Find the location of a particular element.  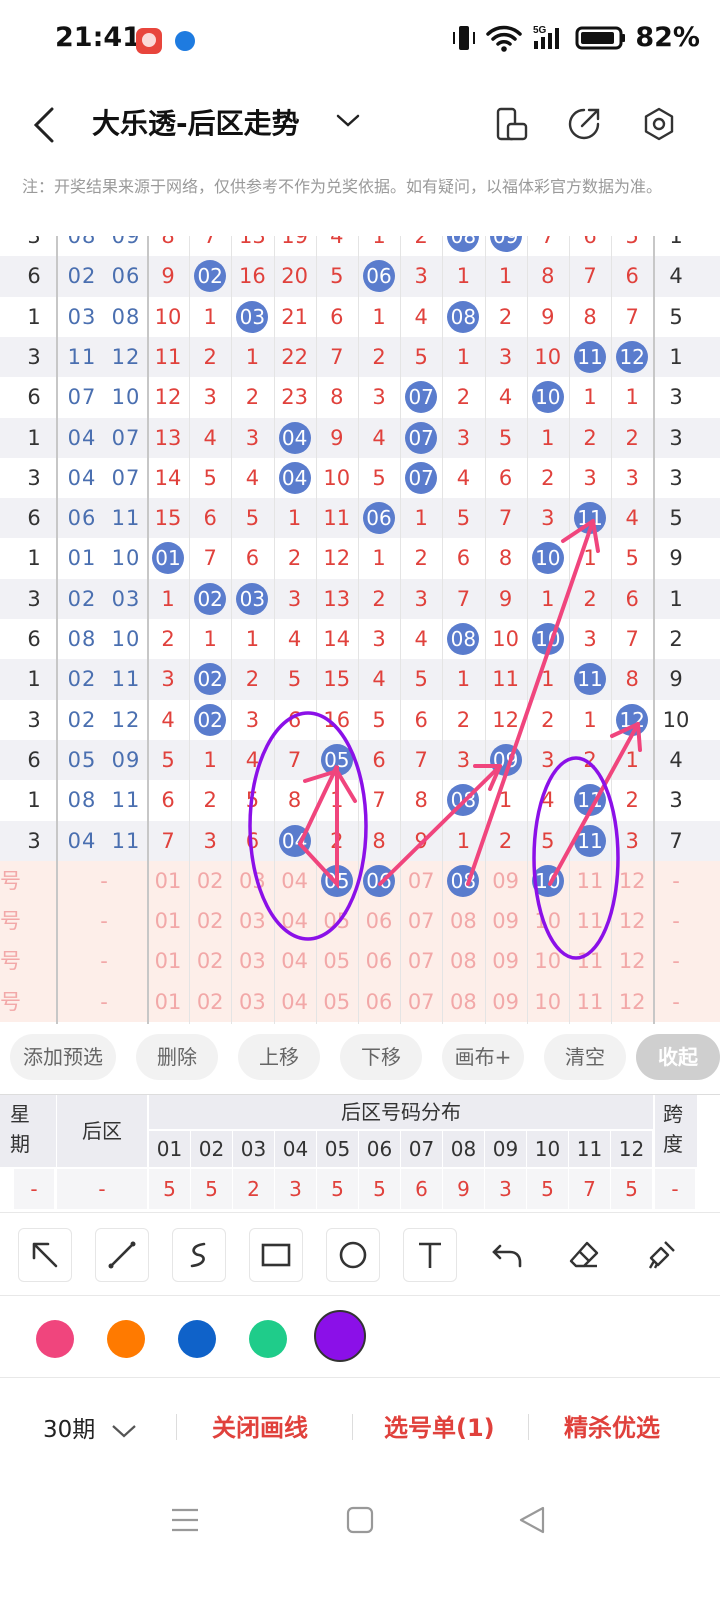

omission-cell: 10 is located at coordinates (505, 639).